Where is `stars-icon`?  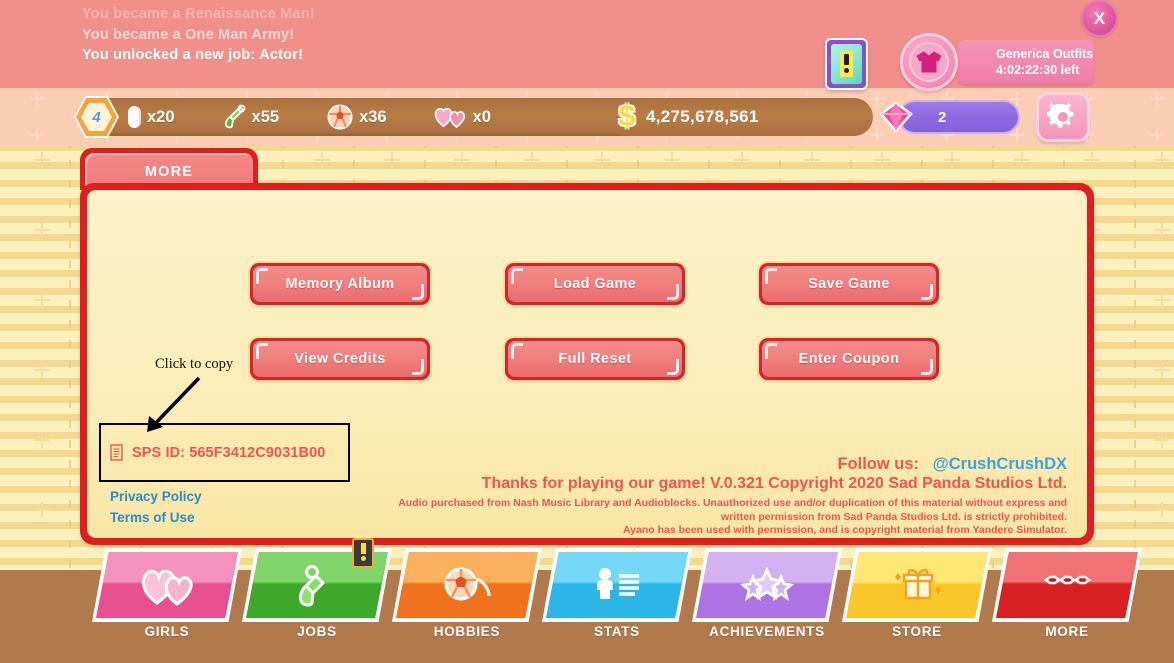
stars-icon is located at coordinates (767, 583).